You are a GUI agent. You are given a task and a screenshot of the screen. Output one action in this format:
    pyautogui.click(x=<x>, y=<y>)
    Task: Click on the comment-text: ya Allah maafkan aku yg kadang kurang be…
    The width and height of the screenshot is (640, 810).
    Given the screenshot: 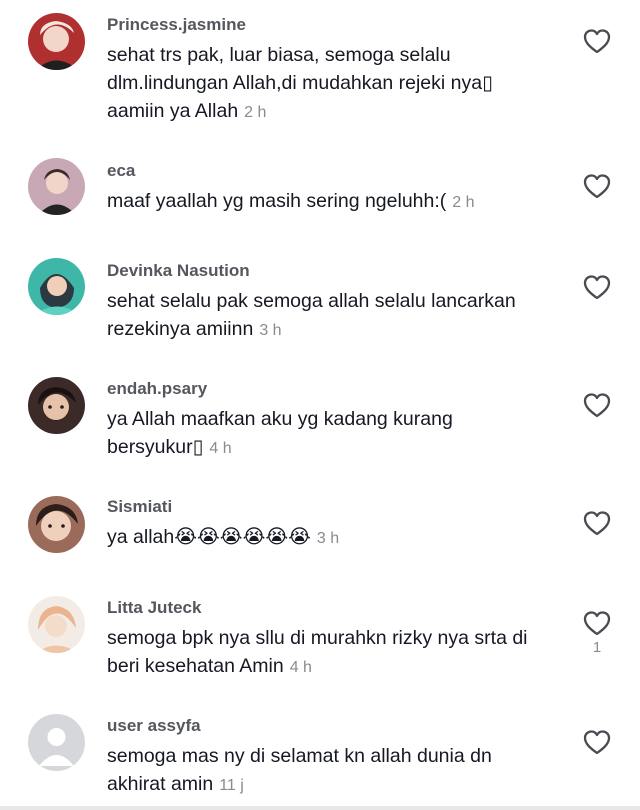 What is the action you would take?
    pyautogui.click(x=327, y=434)
    